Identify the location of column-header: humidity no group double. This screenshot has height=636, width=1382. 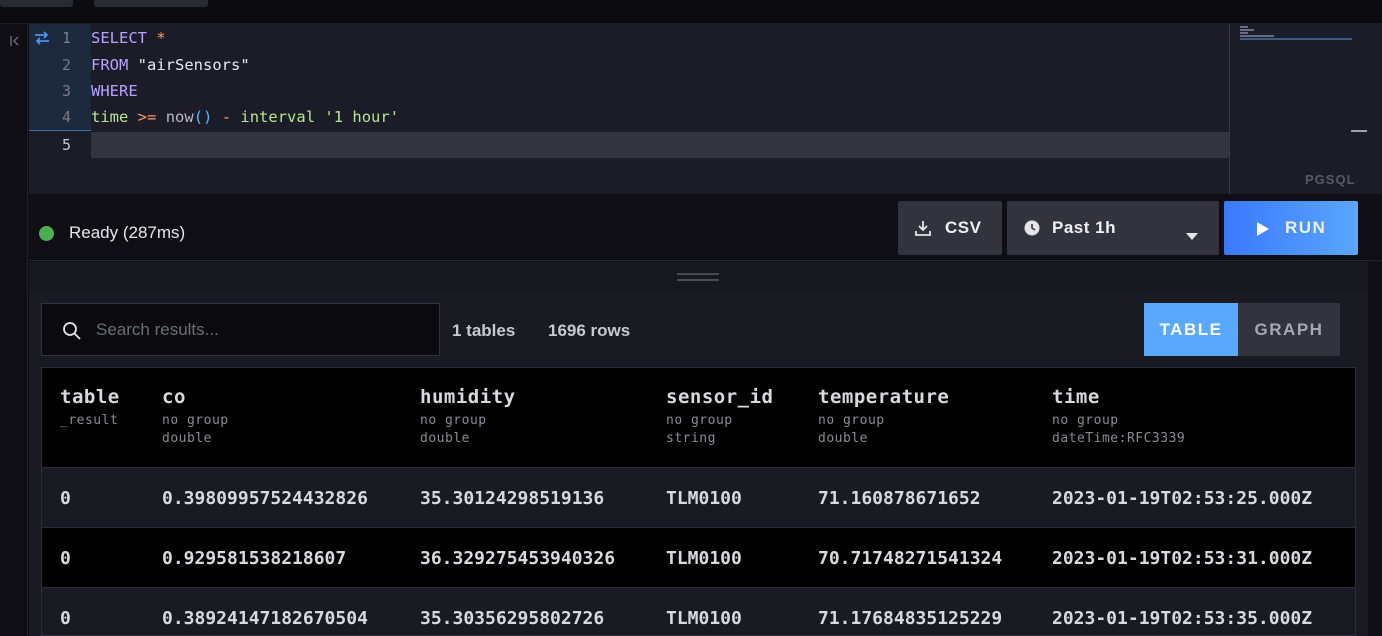
(468, 417).